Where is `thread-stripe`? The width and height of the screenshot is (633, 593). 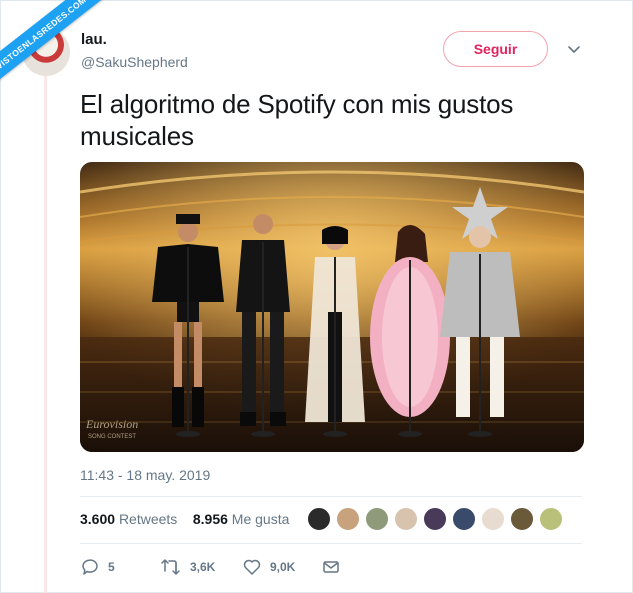
thread-stripe is located at coordinates (45, 326).